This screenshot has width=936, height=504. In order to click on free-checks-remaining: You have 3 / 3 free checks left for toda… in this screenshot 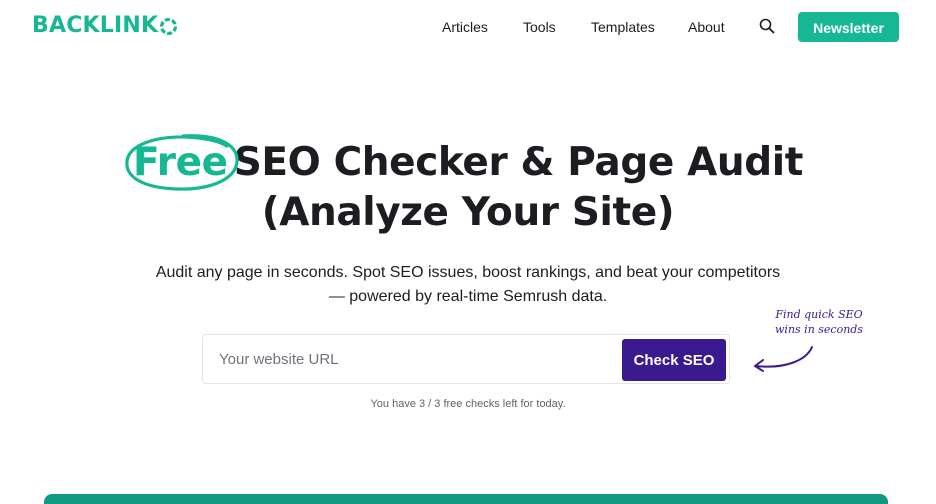, I will do `click(468, 404)`.